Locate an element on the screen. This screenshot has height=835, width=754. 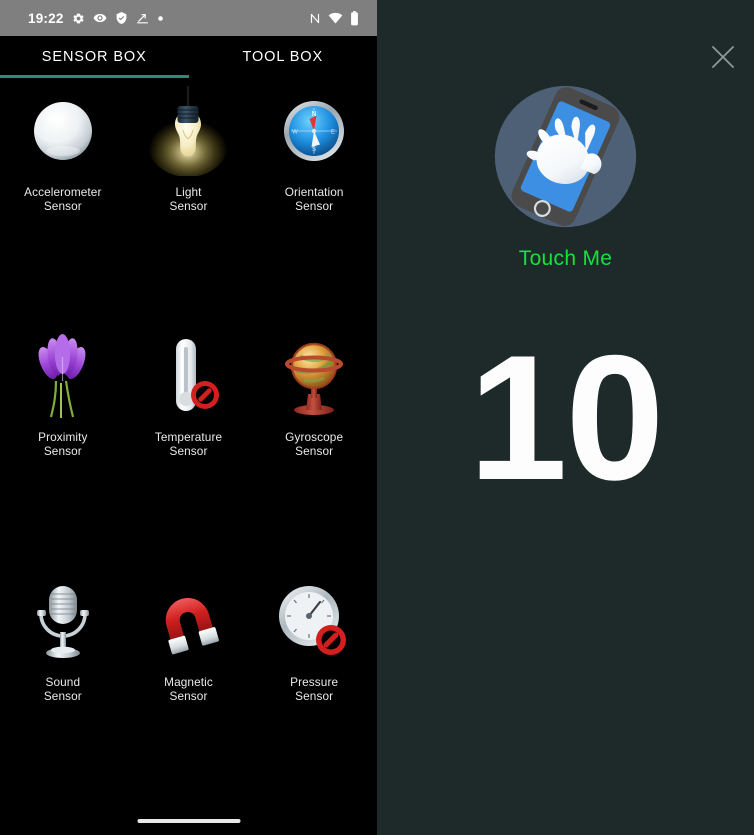
sensor-label: Accelerometer Sensor is located at coordinates (63, 199).